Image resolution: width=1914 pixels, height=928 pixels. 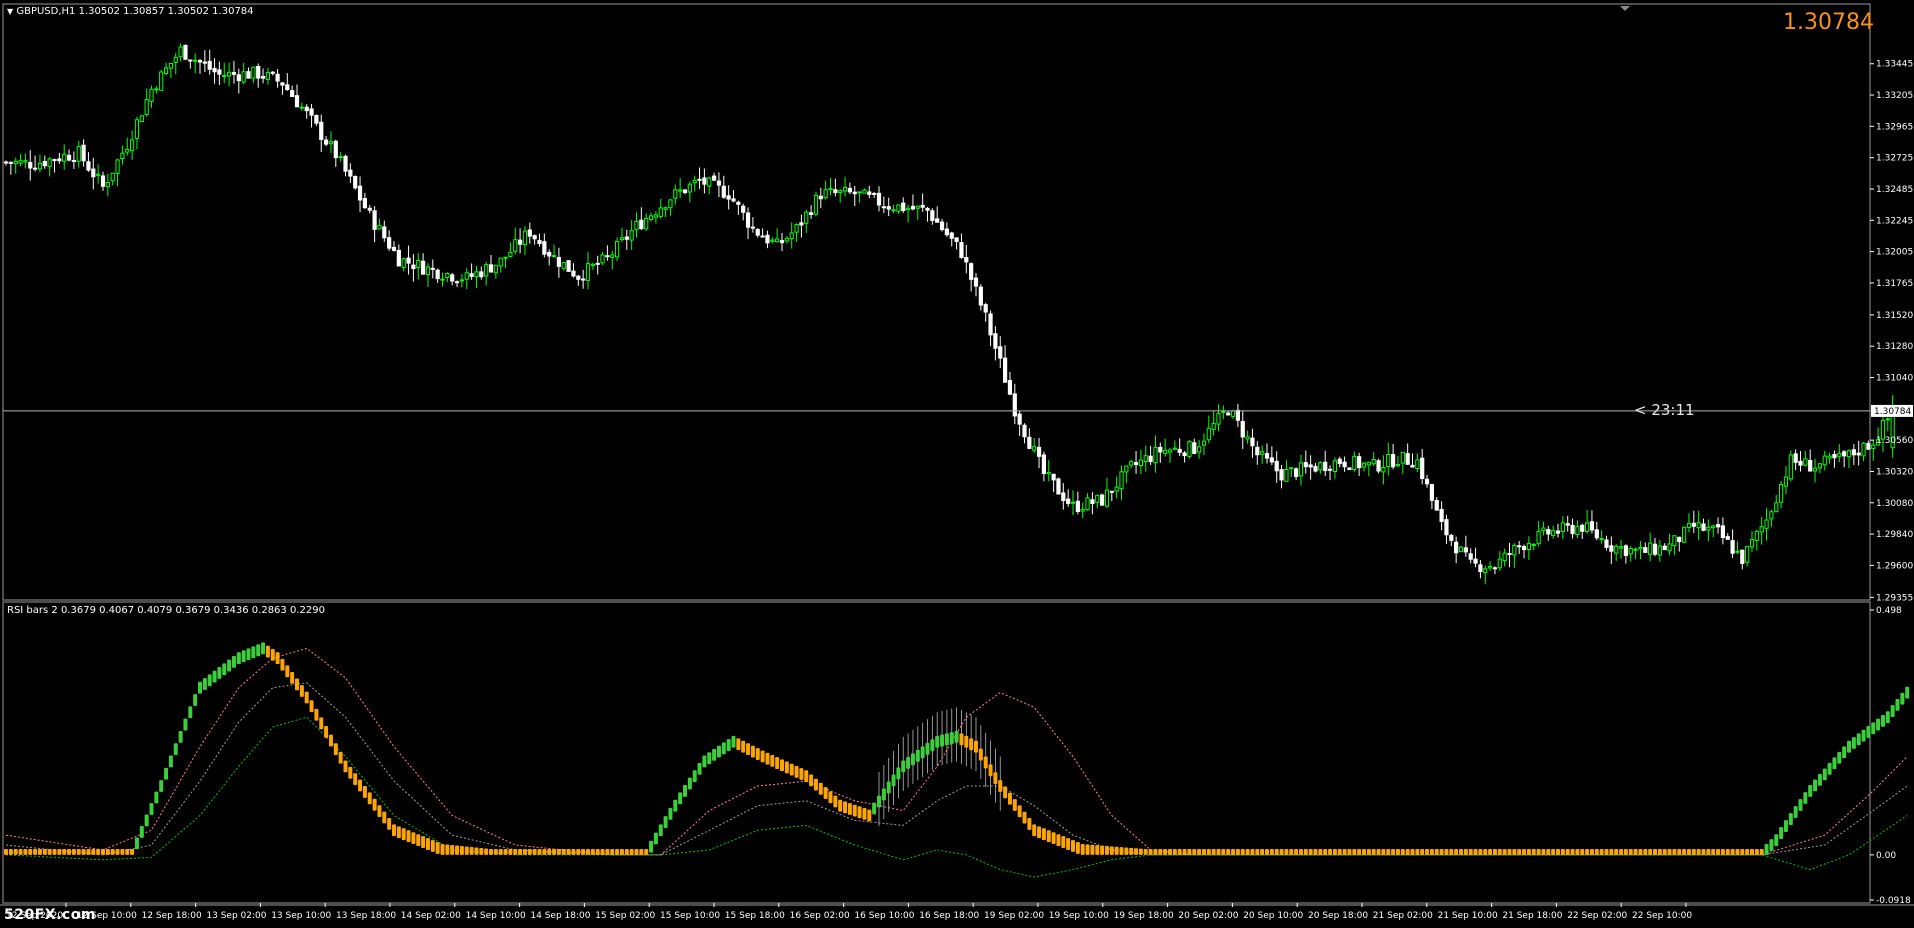 I want to click on price-tick-label: 1.33205, so click(x=1894, y=96).